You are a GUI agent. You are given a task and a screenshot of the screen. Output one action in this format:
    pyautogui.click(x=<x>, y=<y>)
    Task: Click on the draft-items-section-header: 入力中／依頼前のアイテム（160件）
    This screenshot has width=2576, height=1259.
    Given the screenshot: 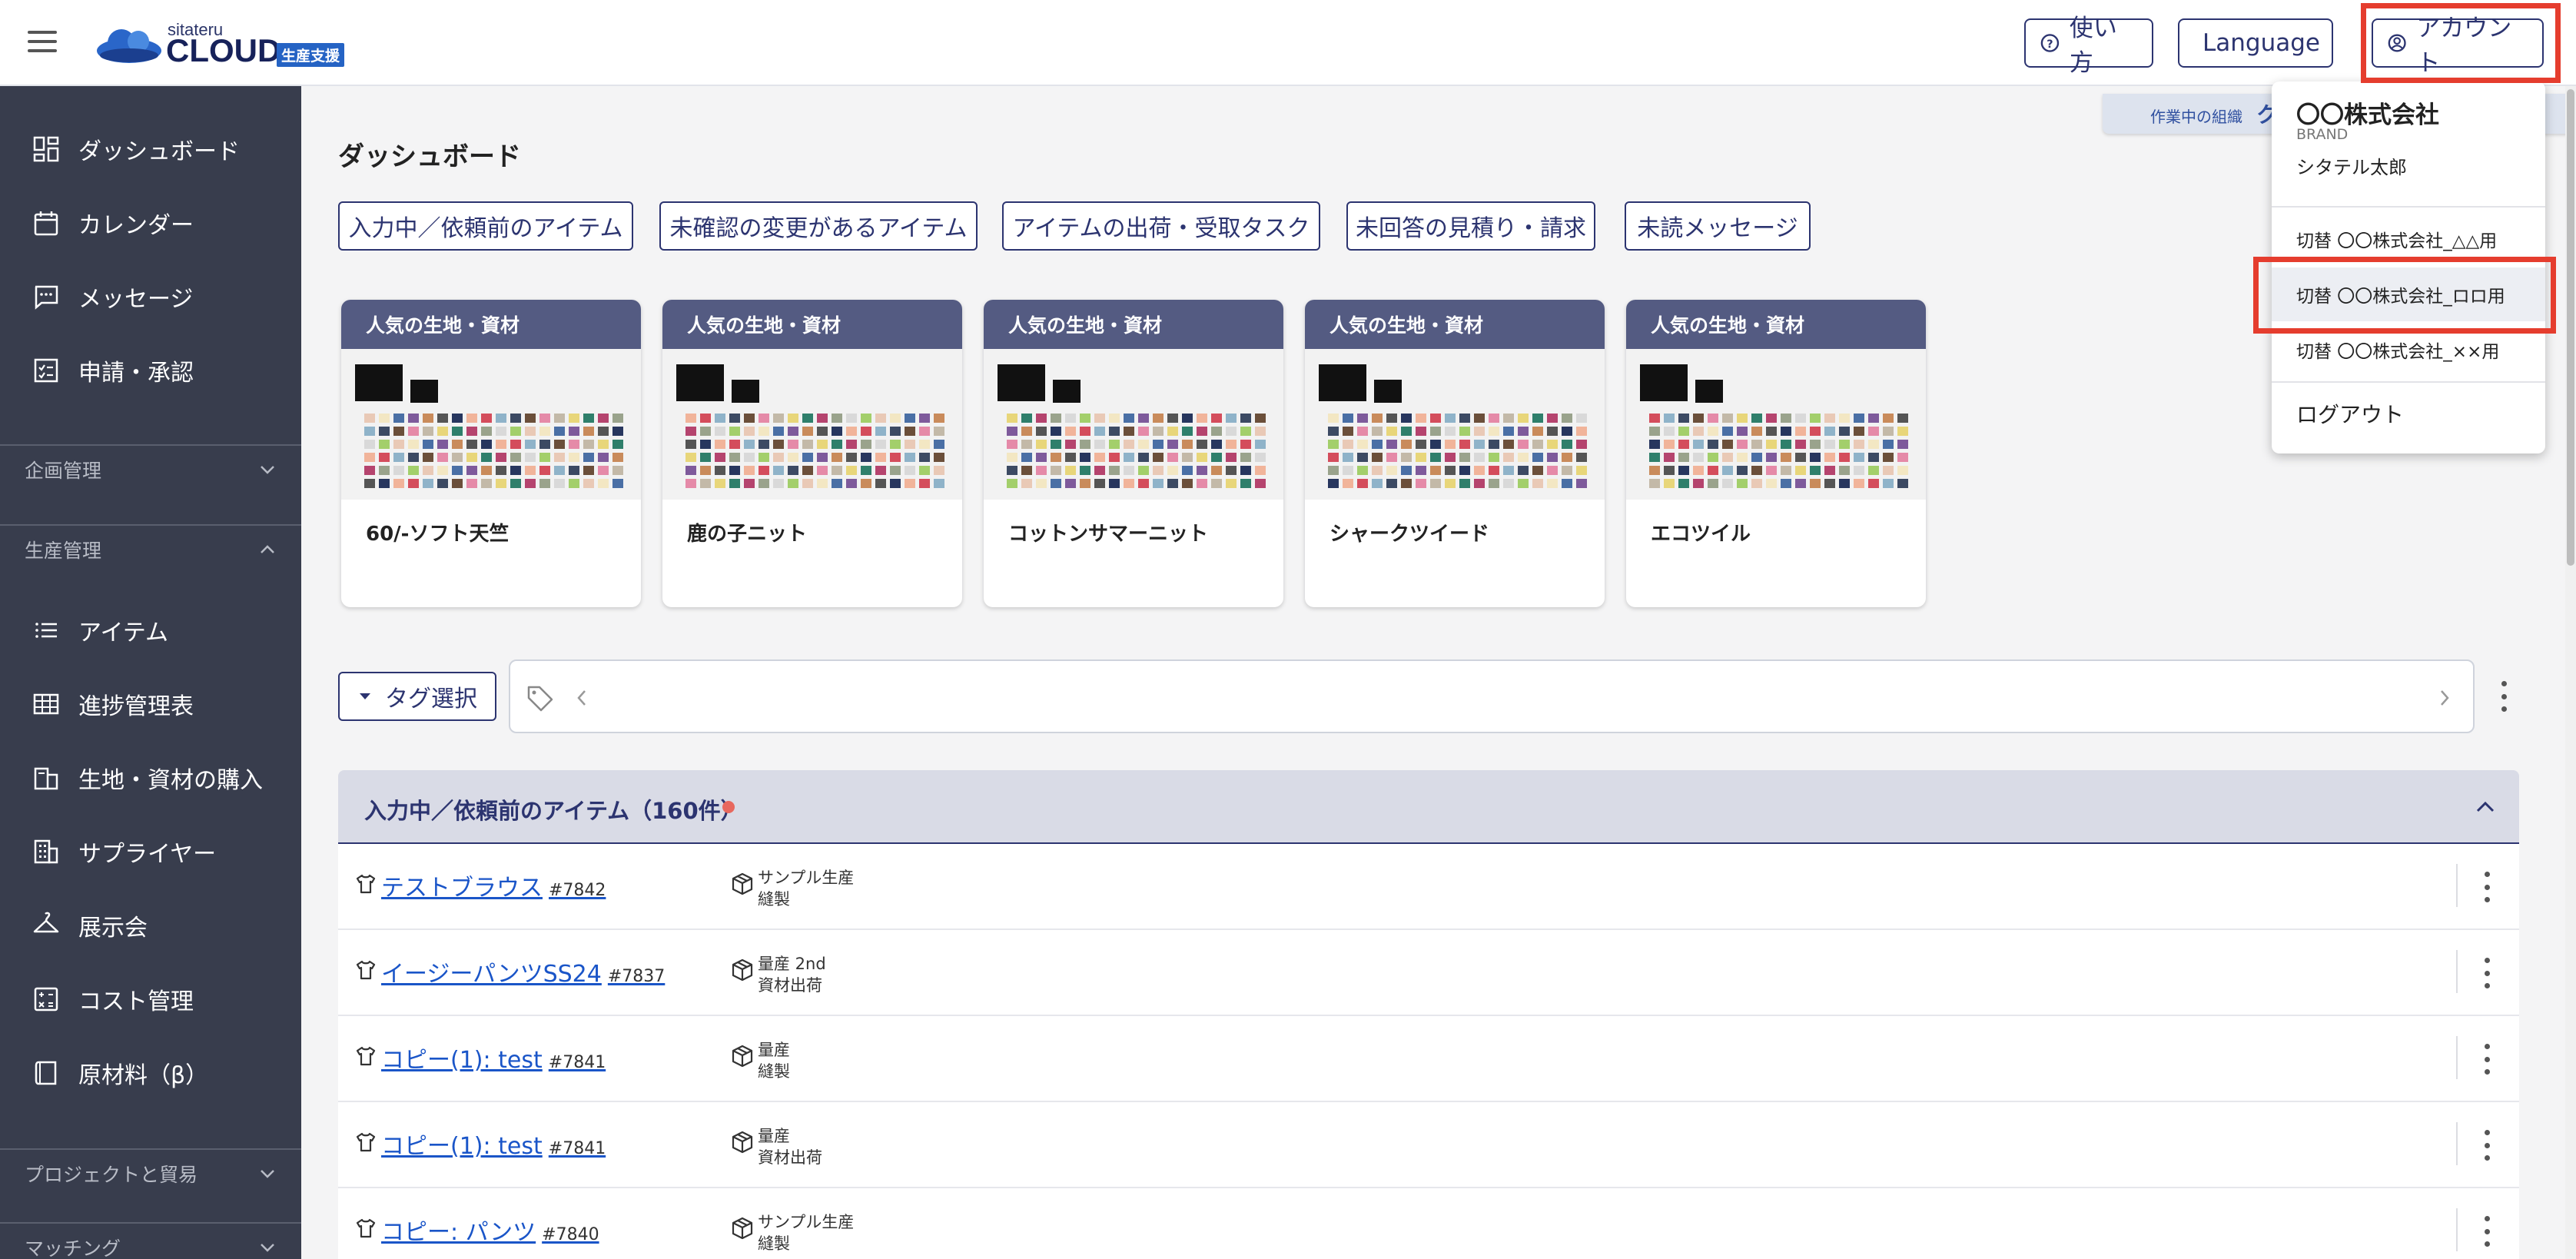 What is the action you would take?
    pyautogui.click(x=1428, y=807)
    